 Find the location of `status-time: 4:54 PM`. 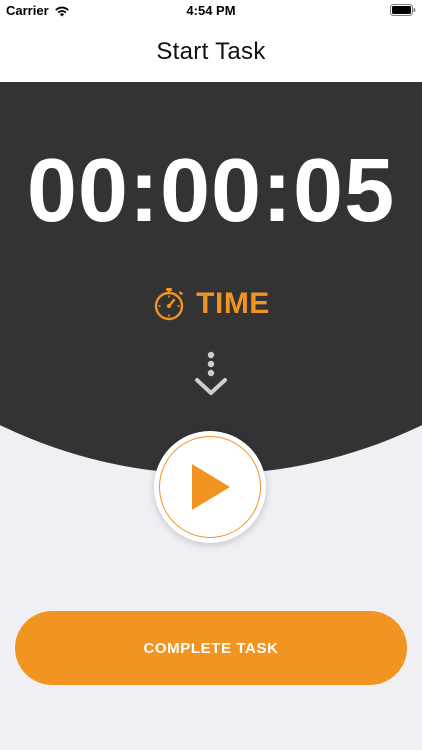

status-time: 4:54 PM is located at coordinates (211, 10).